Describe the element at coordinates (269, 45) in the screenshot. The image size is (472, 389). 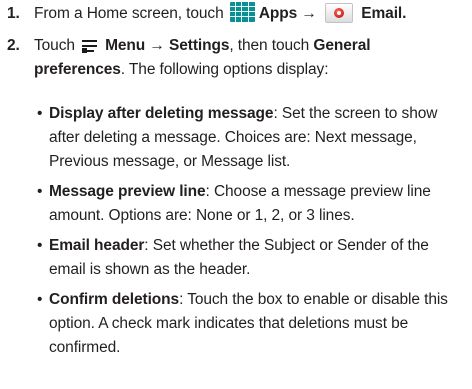
I see `step-text: , then touch` at that location.